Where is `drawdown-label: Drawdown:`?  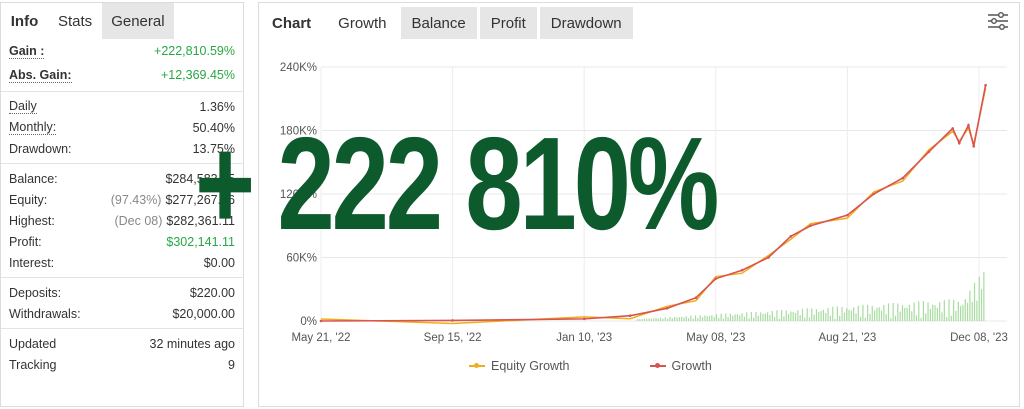
drawdown-label: Drawdown: is located at coordinates (40, 148).